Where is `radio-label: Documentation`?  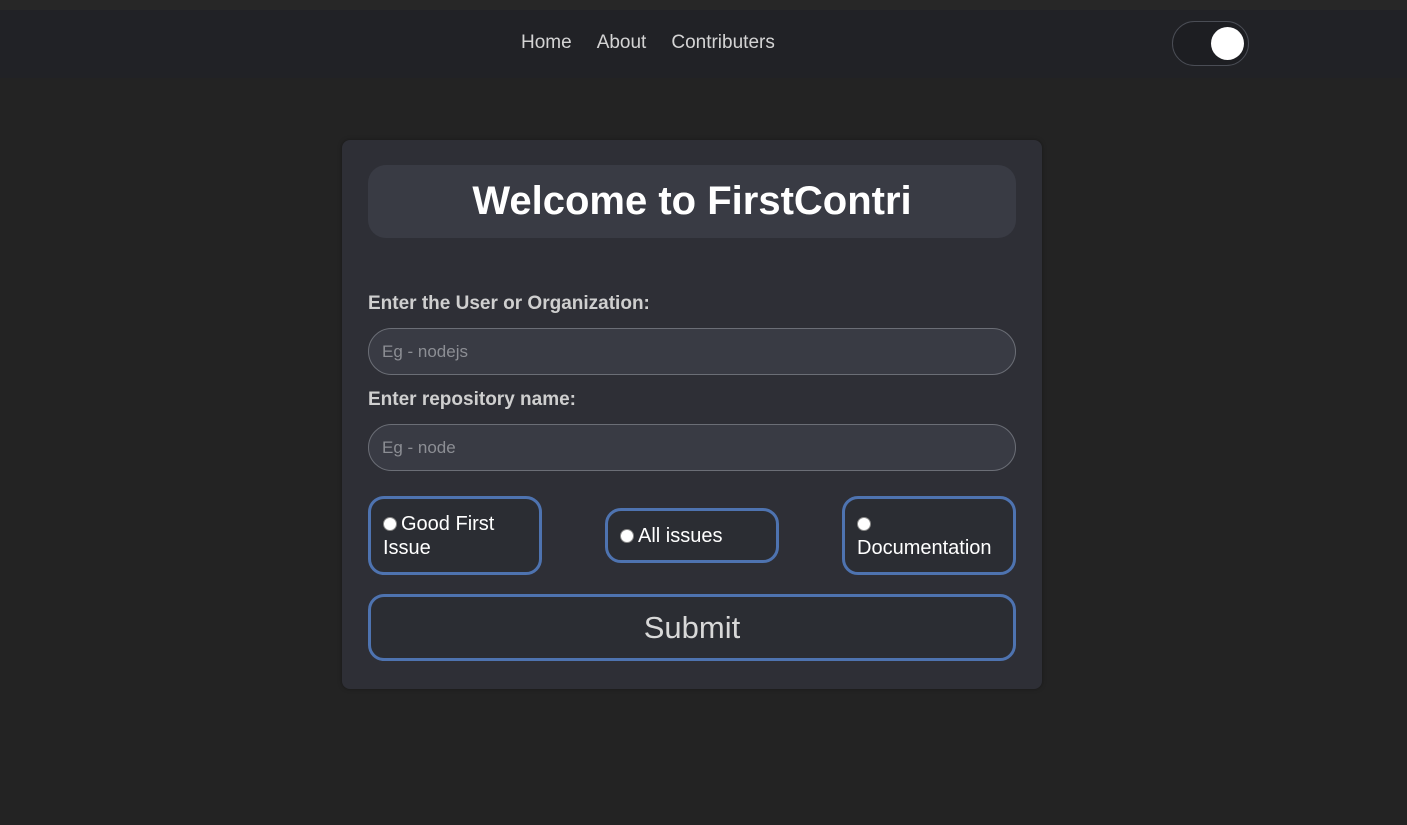 radio-label: Documentation is located at coordinates (924, 548).